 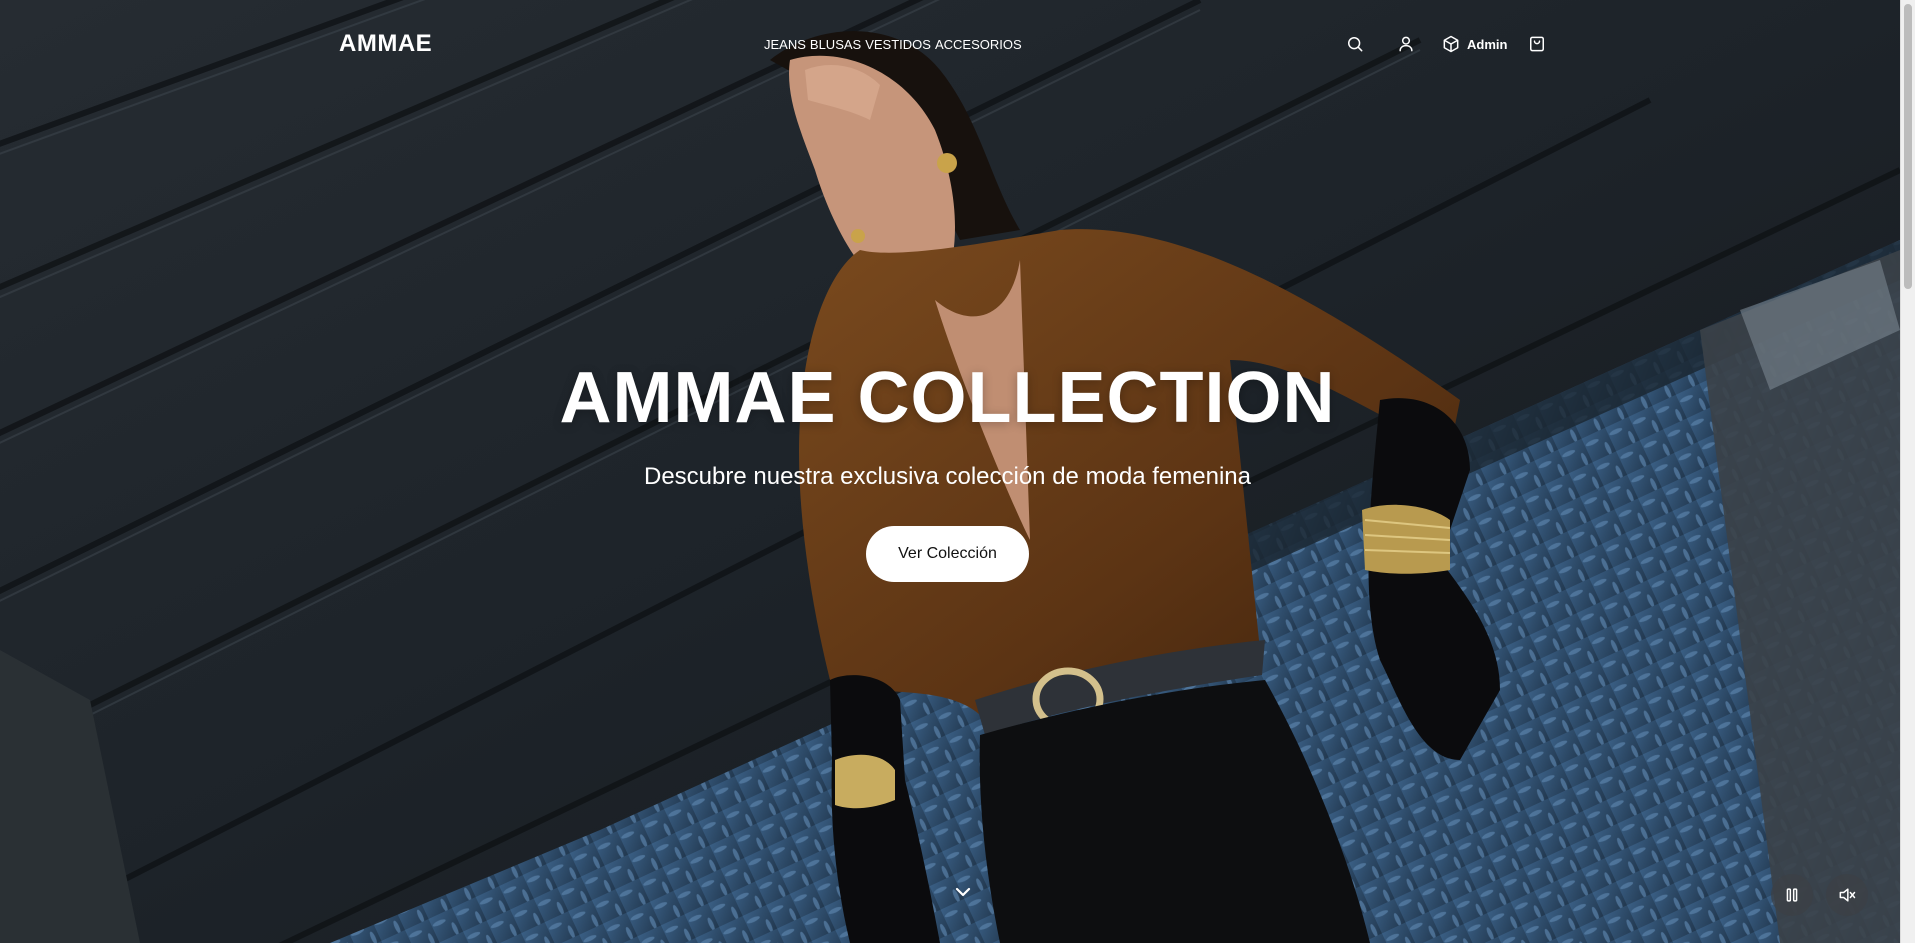 I want to click on scrollbar-thumb, so click(x=1908, y=146).